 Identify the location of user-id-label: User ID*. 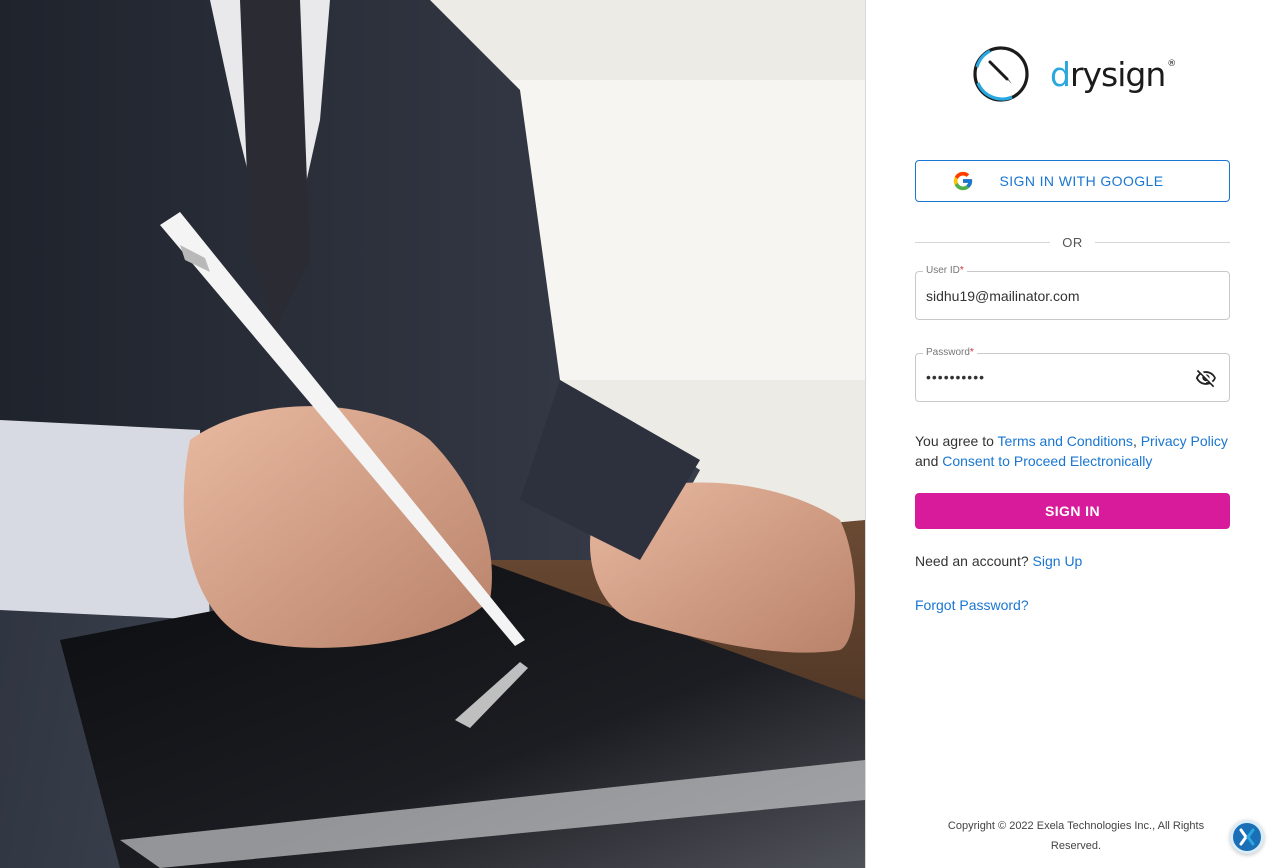
(945, 271).